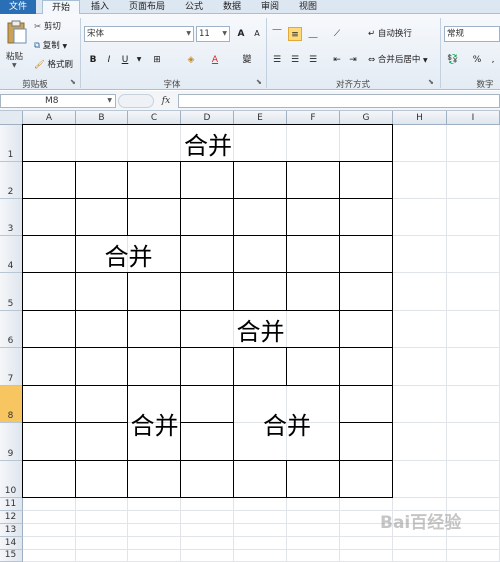  I want to click on copy-button: ⧉ 复制 ▼, so click(50, 46).